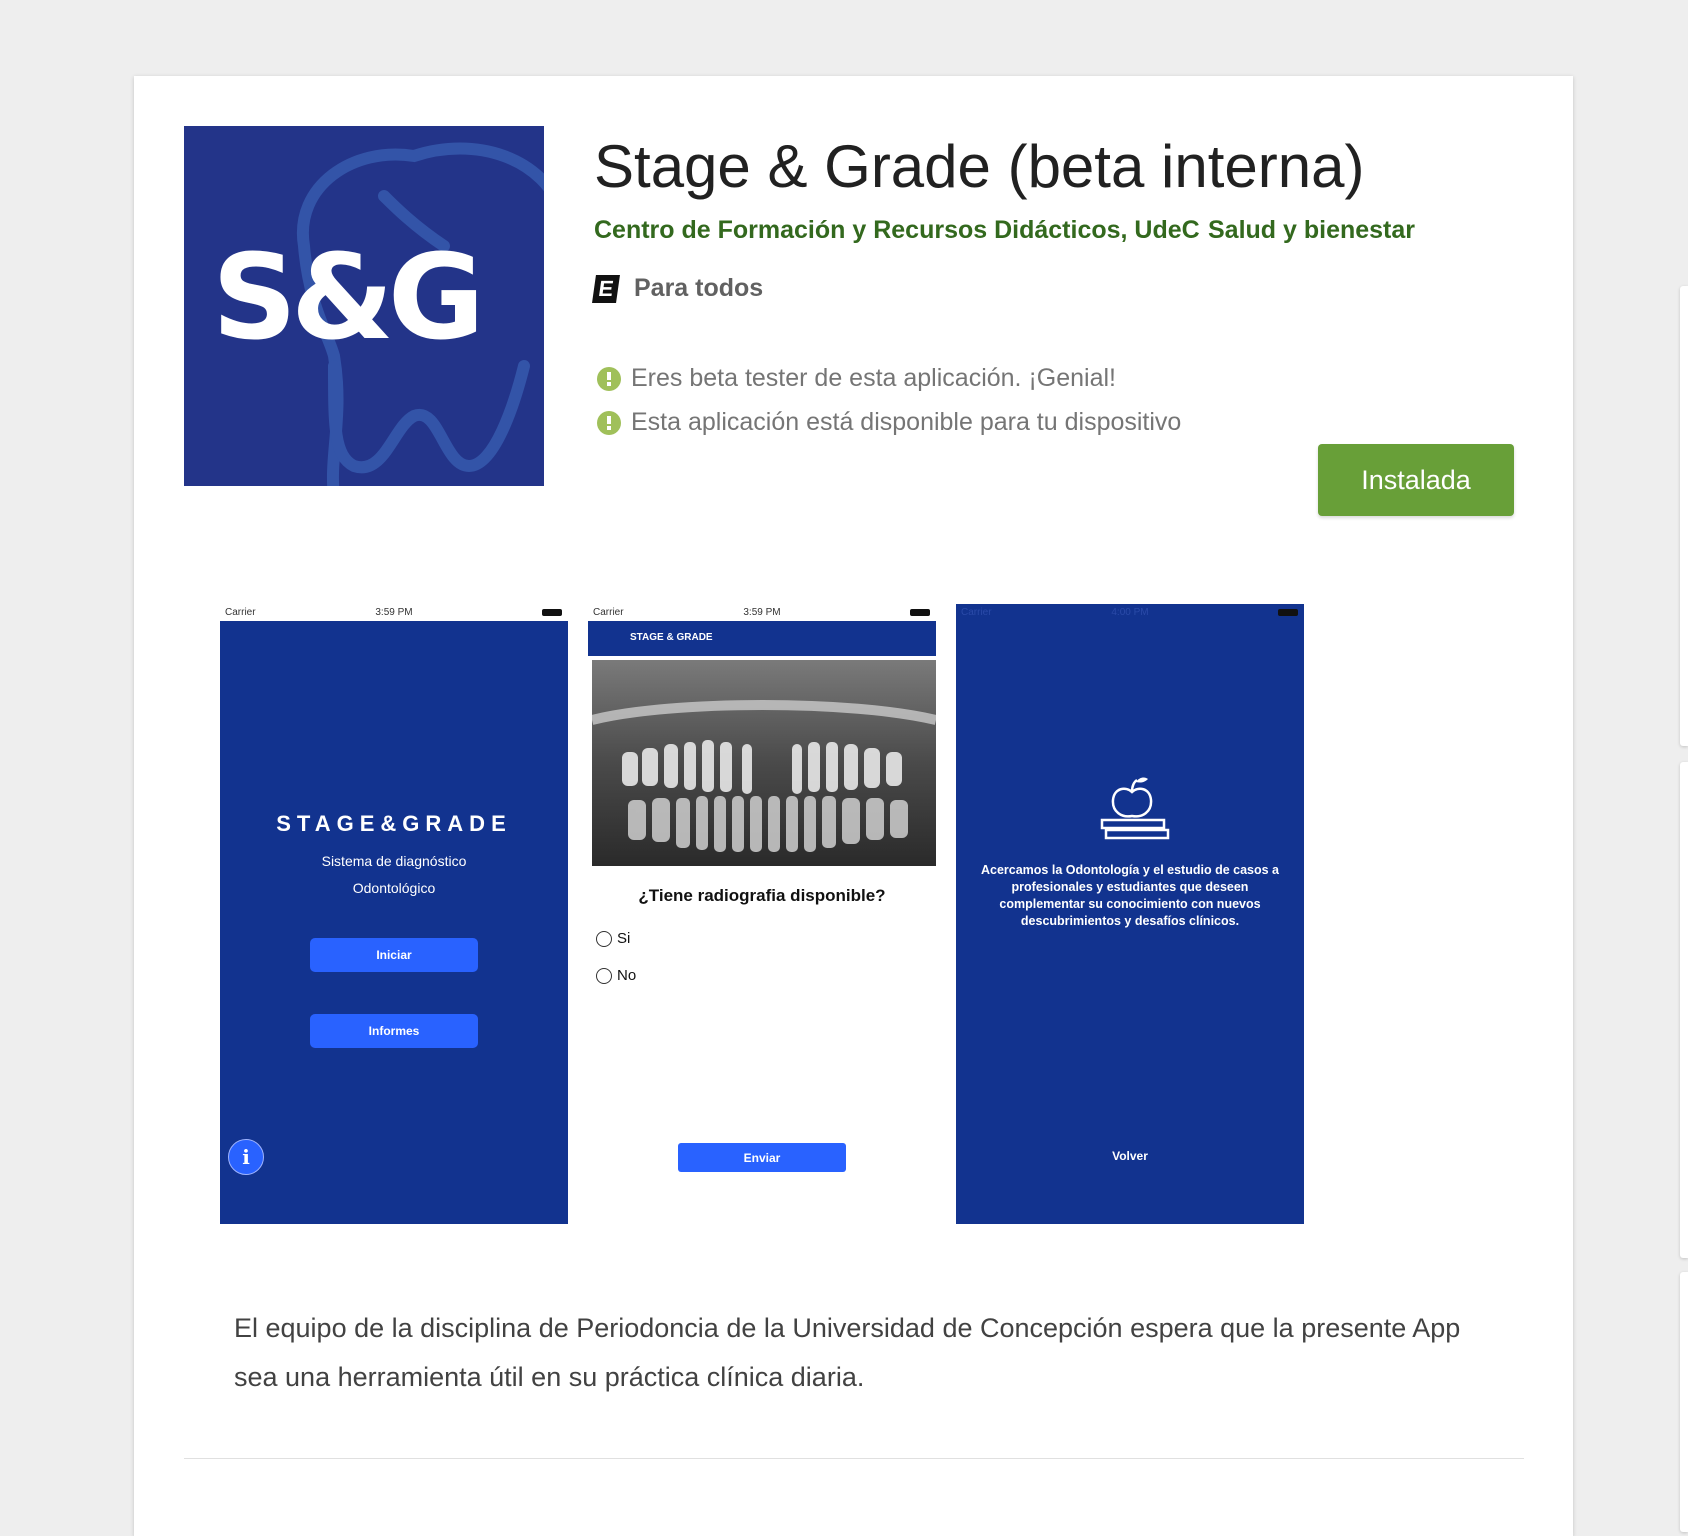 This screenshot has width=1688, height=1536. I want to click on category-link: Salud y bienestar, so click(1311, 230).